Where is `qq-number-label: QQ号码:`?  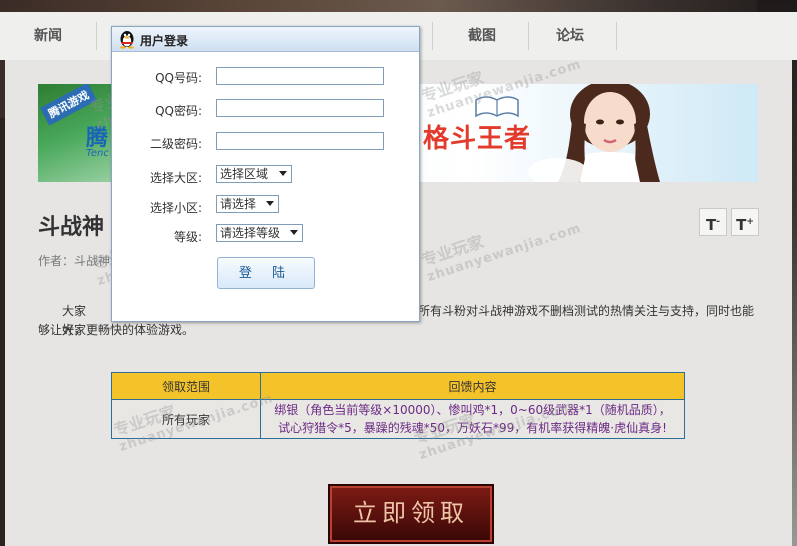 qq-number-label: QQ号码: is located at coordinates (178, 78).